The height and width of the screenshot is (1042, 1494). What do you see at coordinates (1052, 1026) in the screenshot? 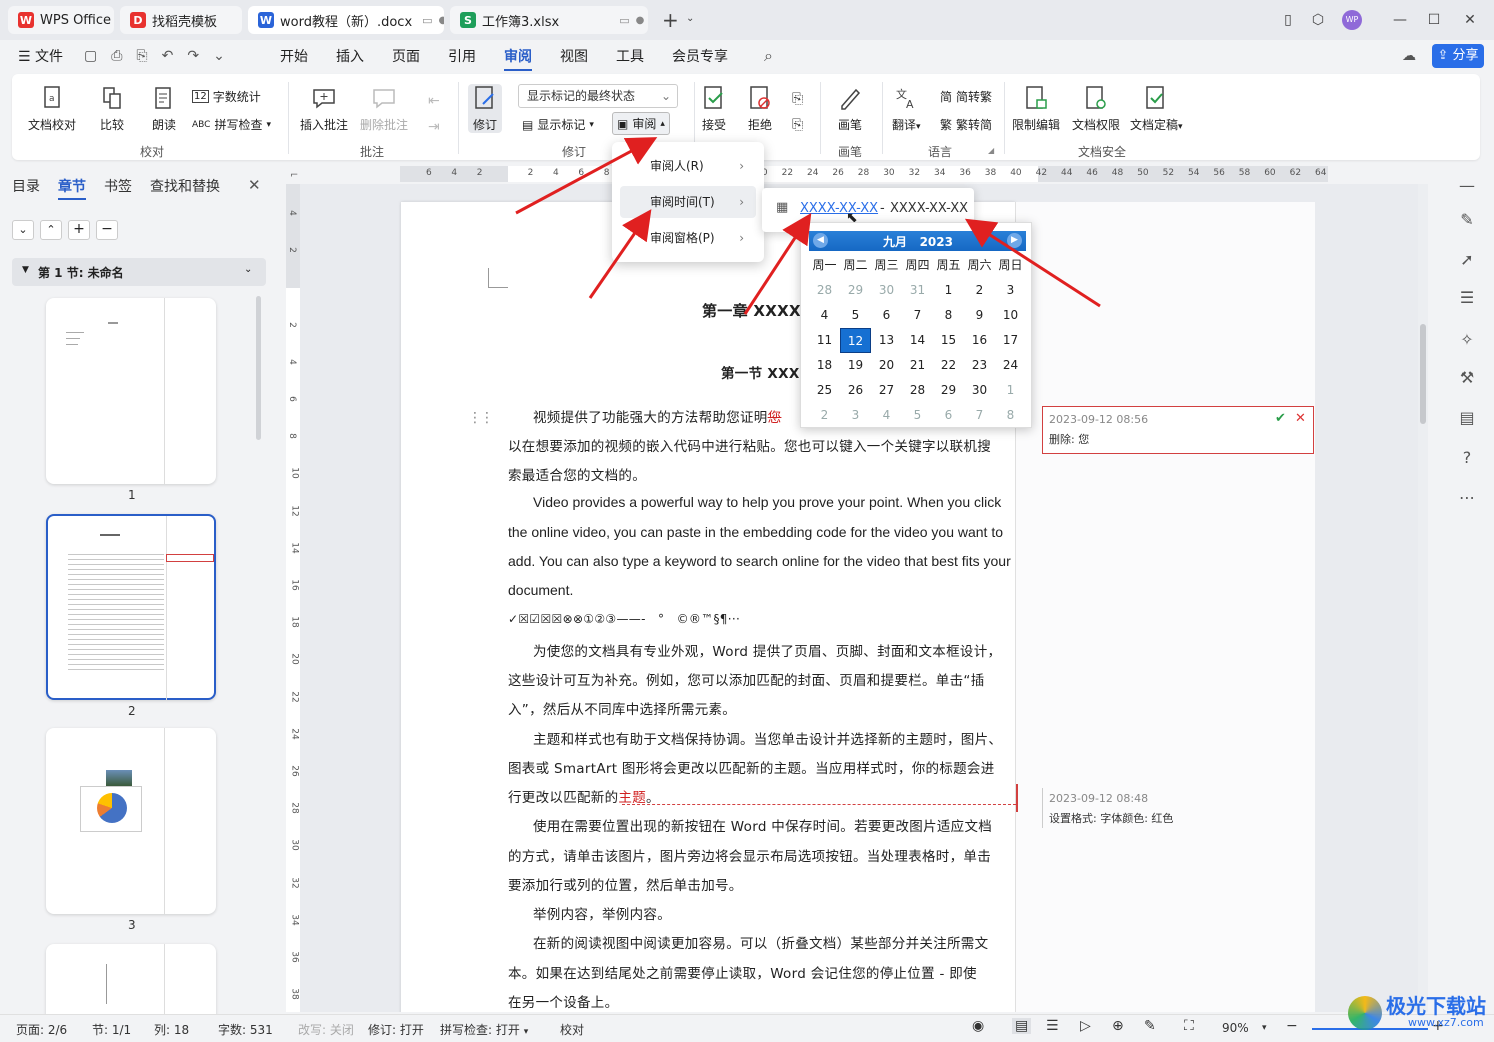
I see `outline-view-icon: ☰` at bounding box center [1052, 1026].